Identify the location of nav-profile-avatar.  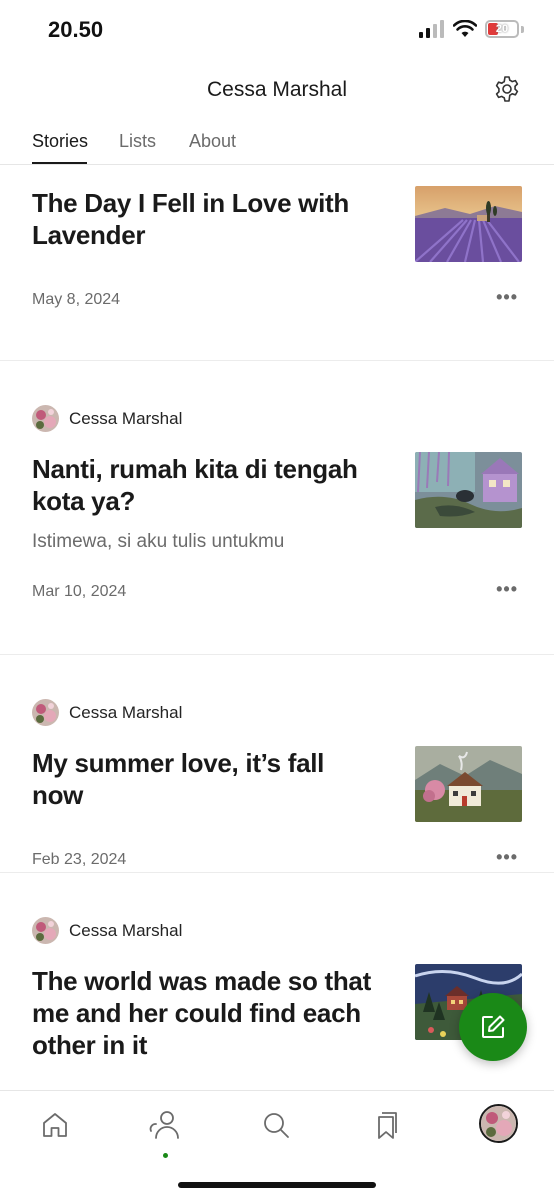
(498, 1123).